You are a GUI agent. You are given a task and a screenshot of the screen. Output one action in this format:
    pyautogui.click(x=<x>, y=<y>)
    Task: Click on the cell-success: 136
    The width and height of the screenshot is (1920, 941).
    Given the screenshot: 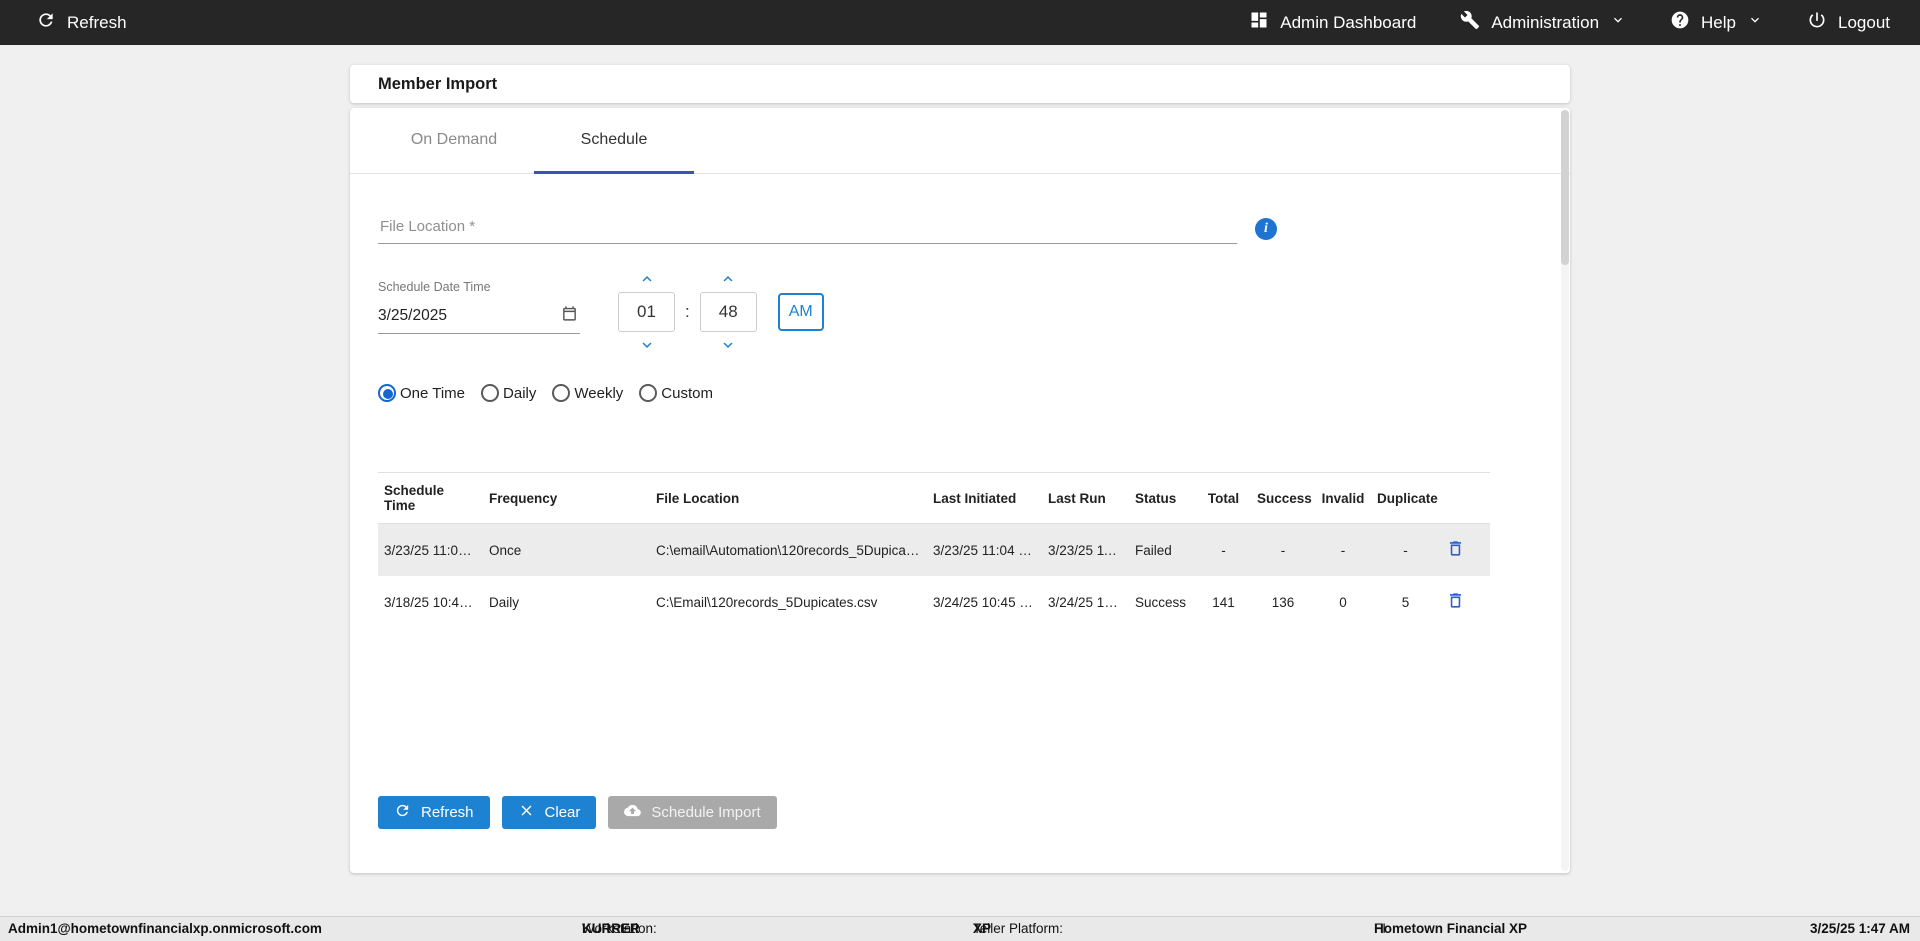 What is the action you would take?
    pyautogui.click(x=1283, y=602)
    